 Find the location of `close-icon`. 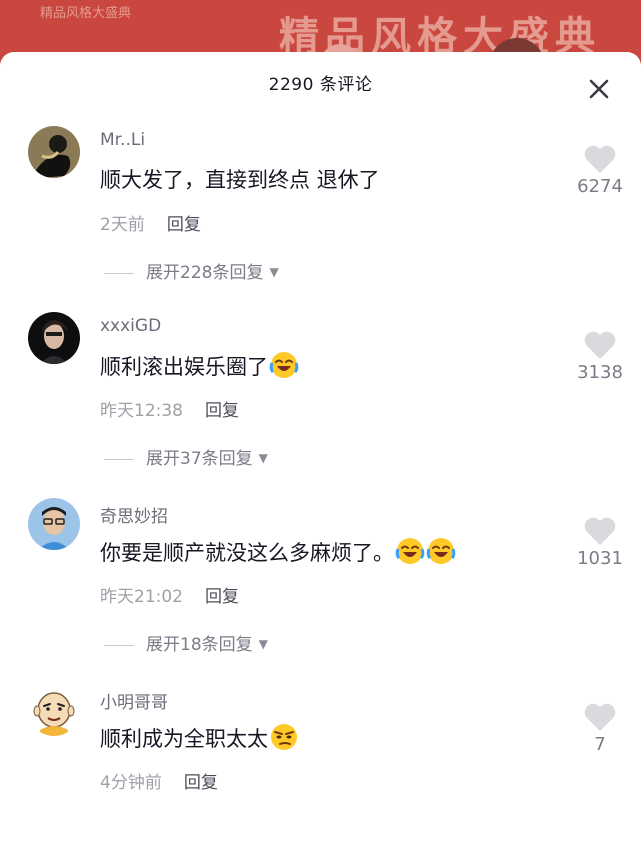

close-icon is located at coordinates (599, 89).